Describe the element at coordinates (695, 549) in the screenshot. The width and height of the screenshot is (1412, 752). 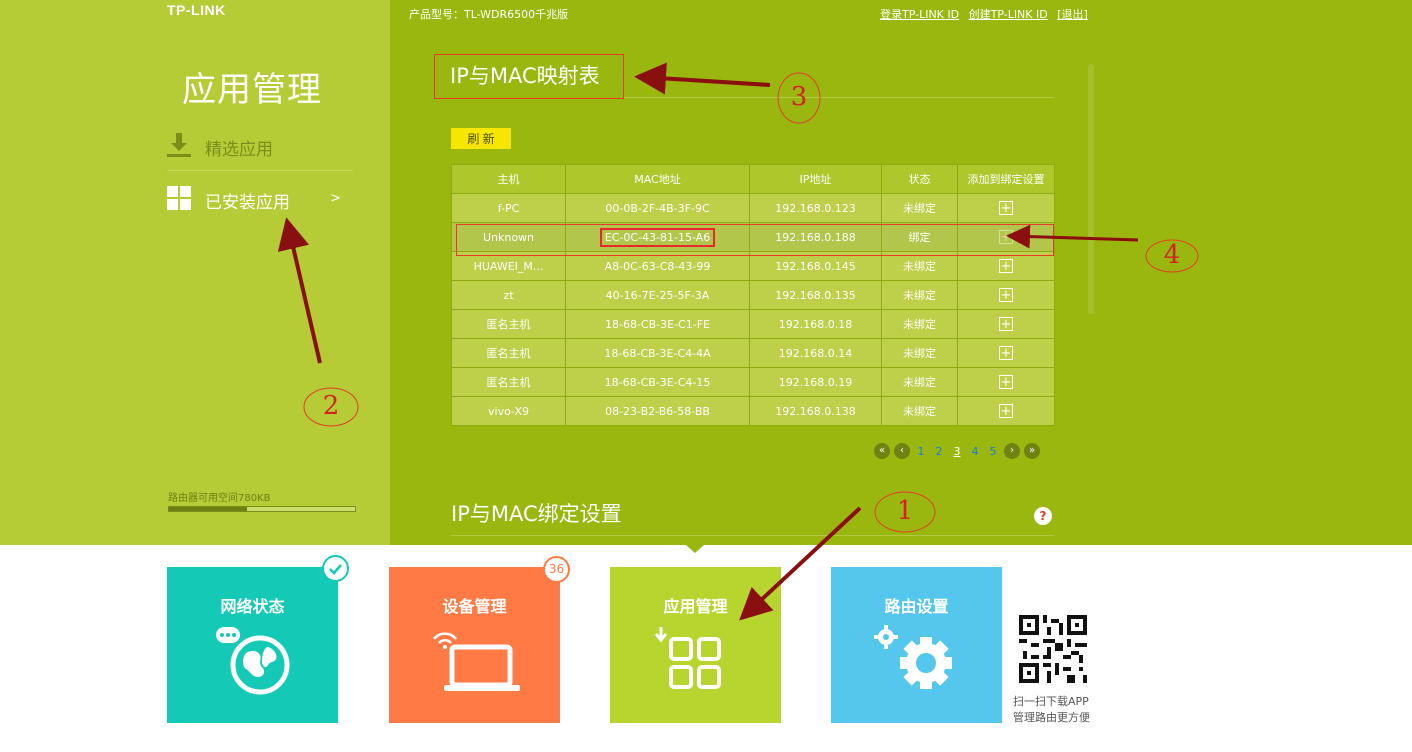
I see `active-tab-pointer` at that location.